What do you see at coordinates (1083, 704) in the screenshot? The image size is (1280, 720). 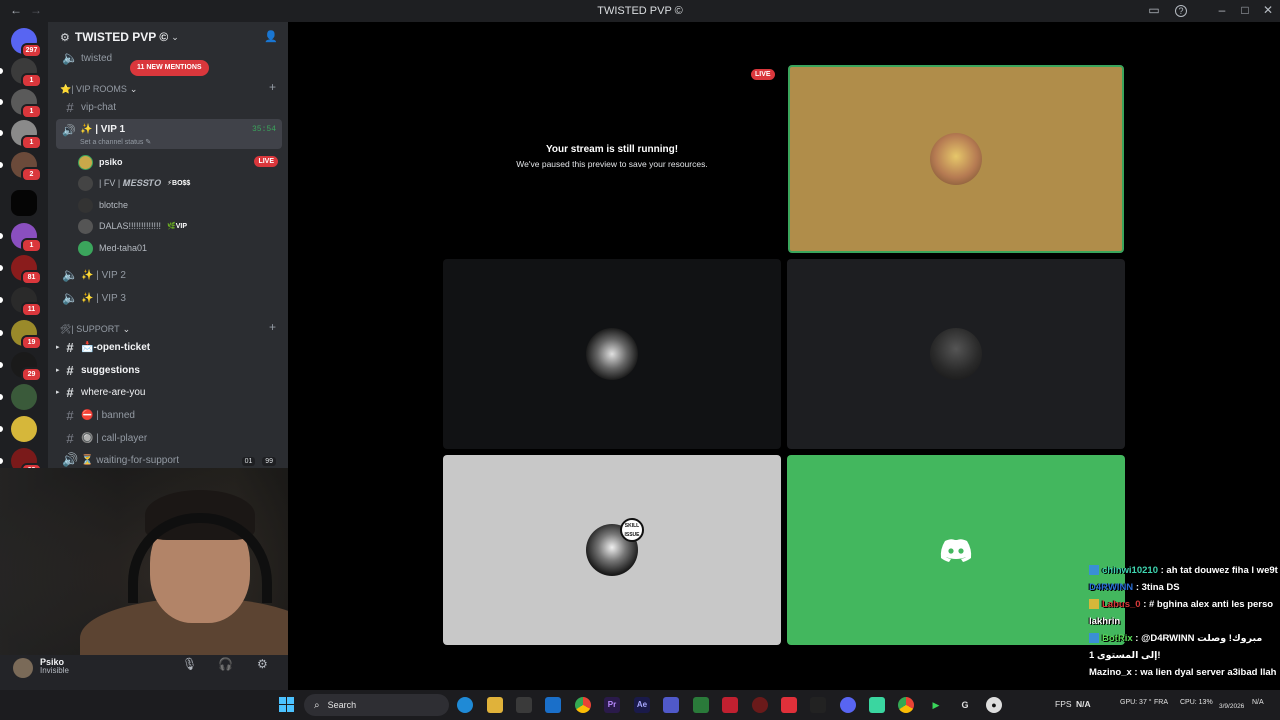 I see `fps-value: N/A` at bounding box center [1083, 704].